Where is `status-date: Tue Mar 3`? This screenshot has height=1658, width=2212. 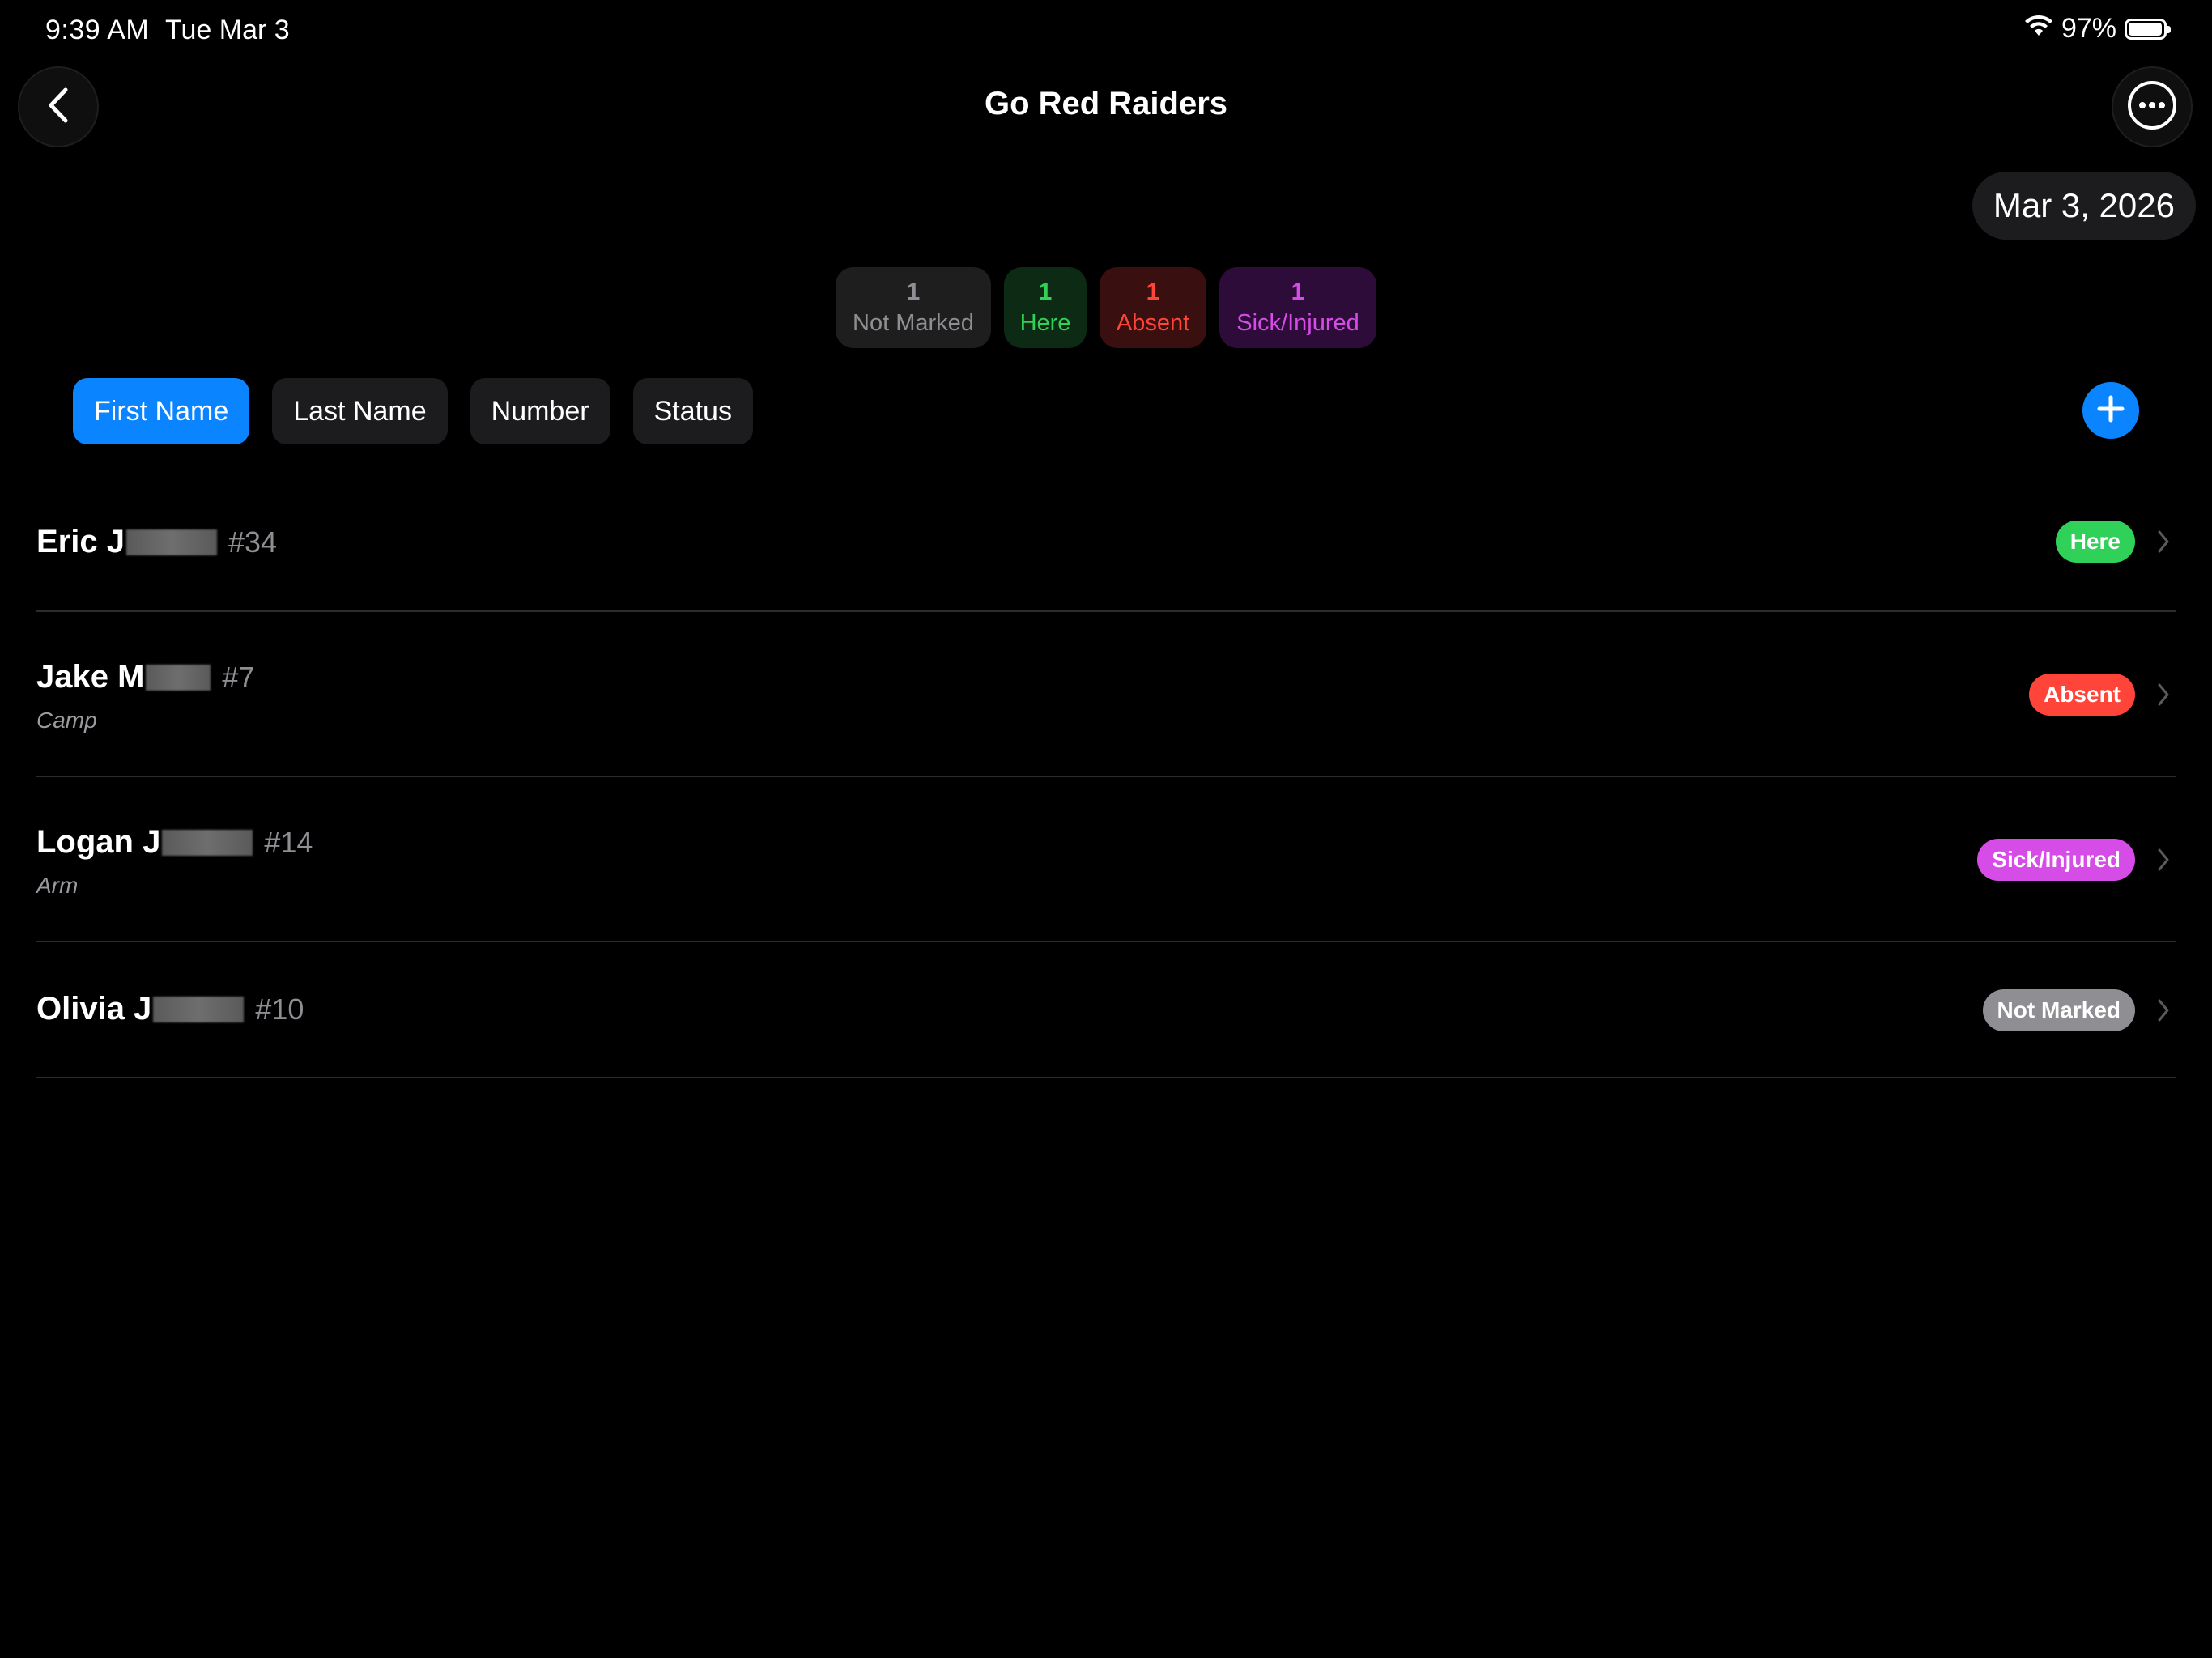
status-date: Tue Mar 3 is located at coordinates (228, 30).